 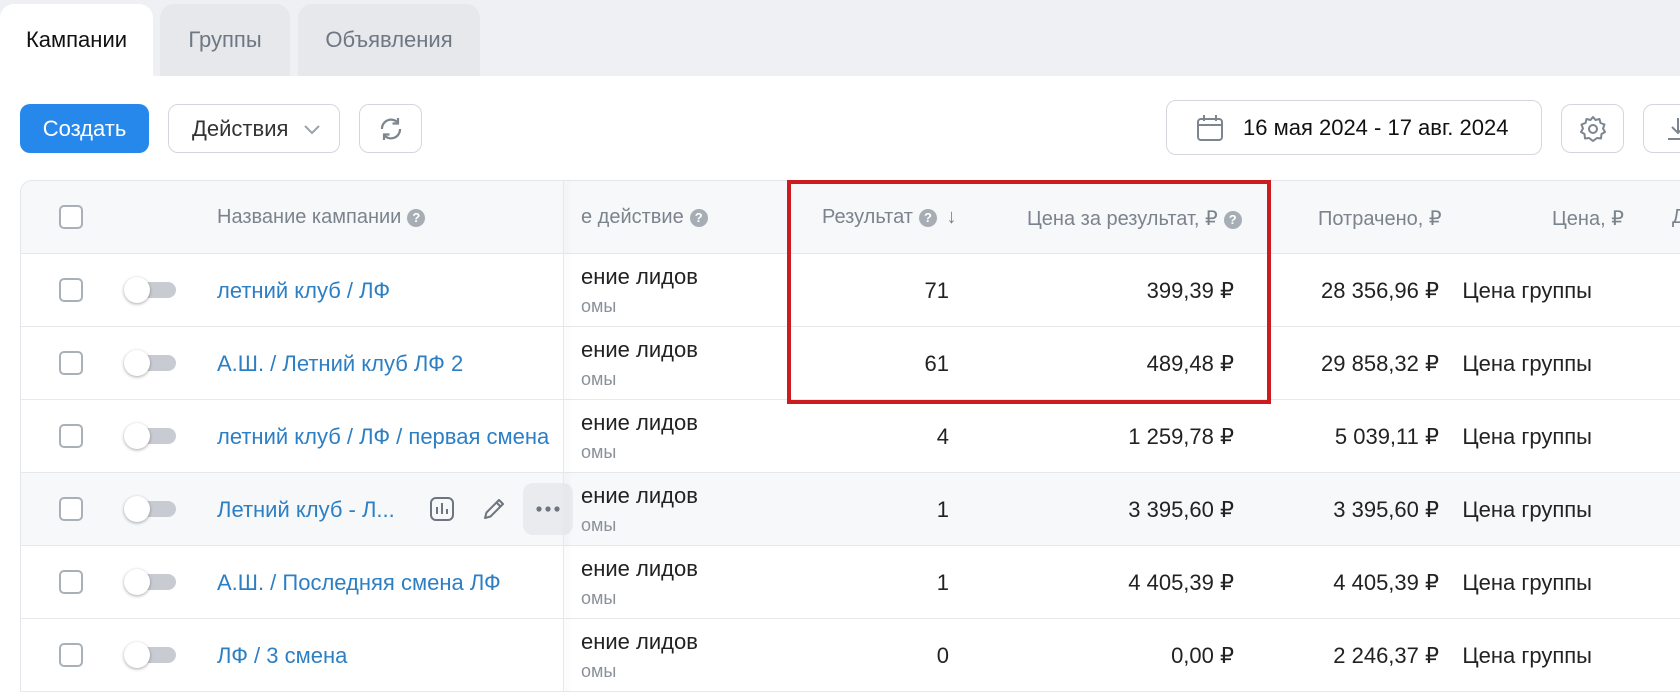 I want to click on actions-dropdown: Действия, so click(x=254, y=128).